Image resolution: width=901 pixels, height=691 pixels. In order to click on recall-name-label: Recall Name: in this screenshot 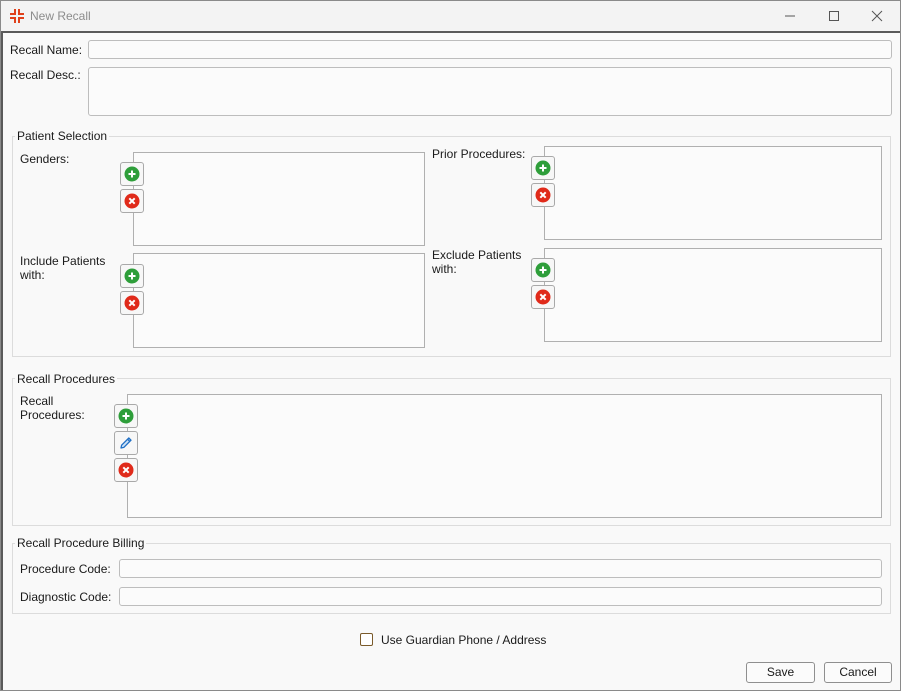, I will do `click(46, 50)`.